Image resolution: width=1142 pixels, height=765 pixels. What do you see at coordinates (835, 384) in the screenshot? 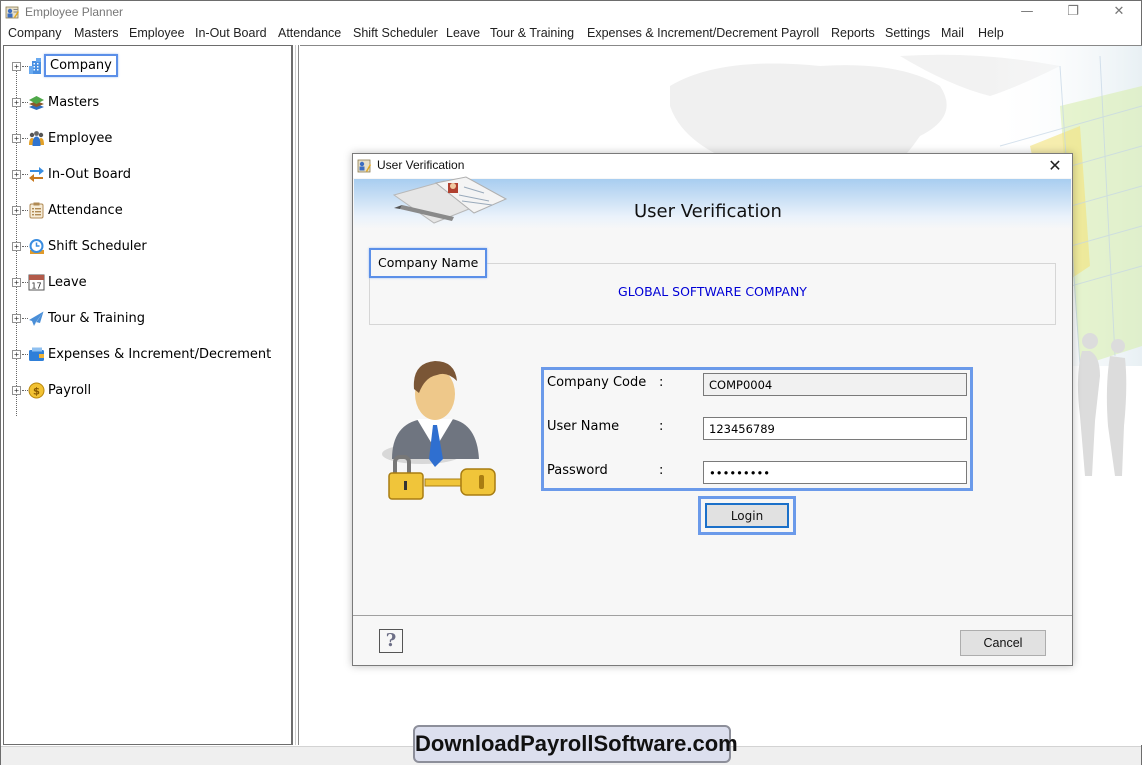
I see `company-code-input` at bounding box center [835, 384].